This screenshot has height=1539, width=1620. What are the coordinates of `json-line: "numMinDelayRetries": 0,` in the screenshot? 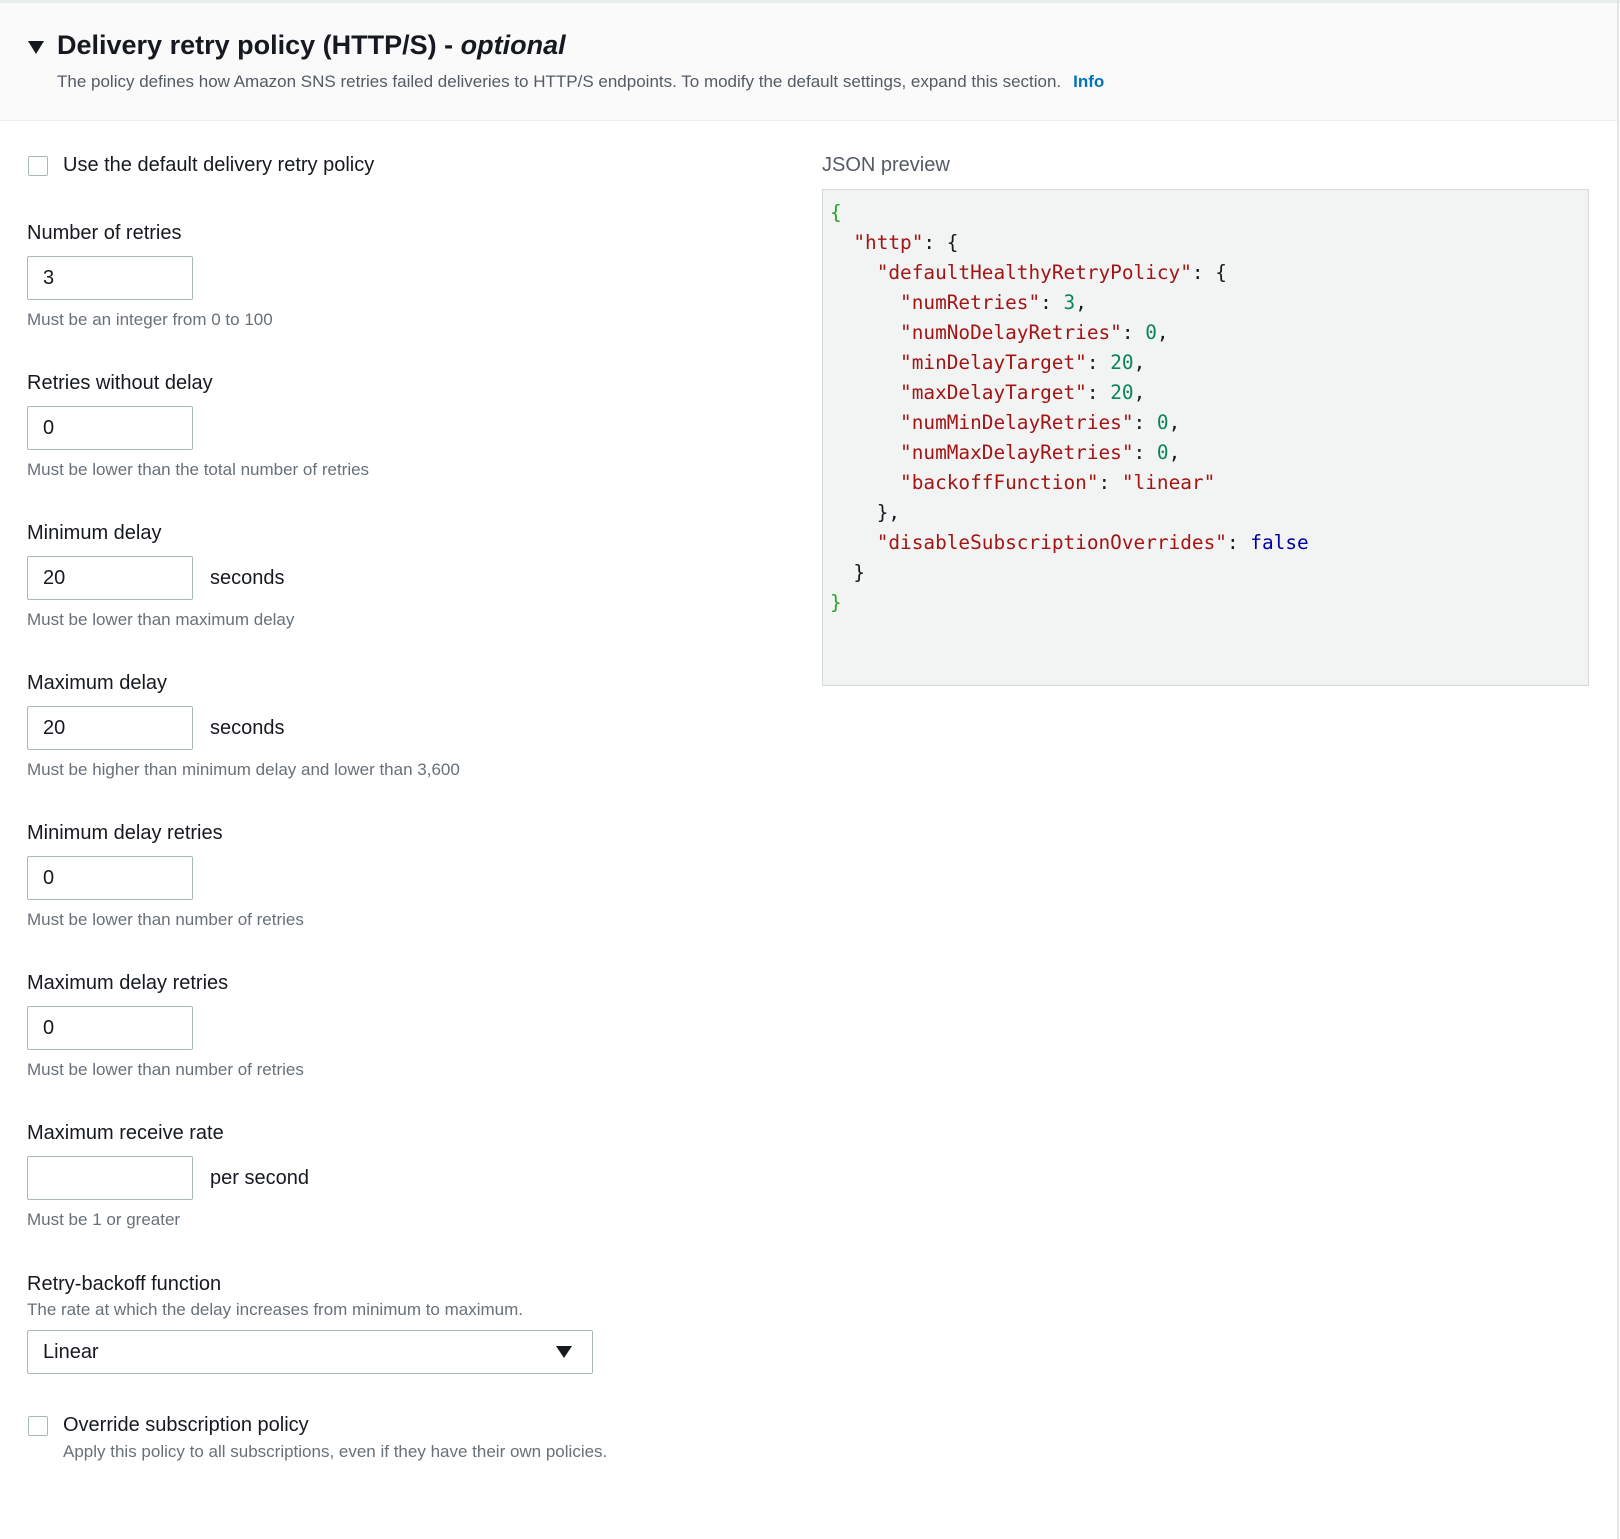 It's located at (1005, 422).